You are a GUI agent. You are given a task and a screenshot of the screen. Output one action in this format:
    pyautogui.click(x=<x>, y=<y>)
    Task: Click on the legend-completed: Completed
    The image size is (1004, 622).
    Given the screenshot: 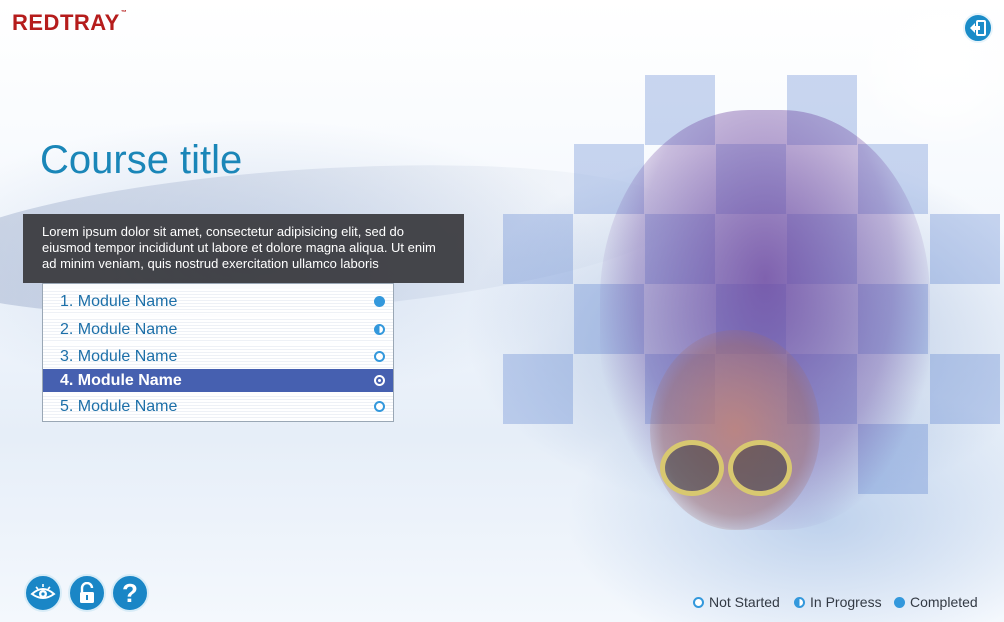 What is the action you would take?
    pyautogui.click(x=936, y=602)
    